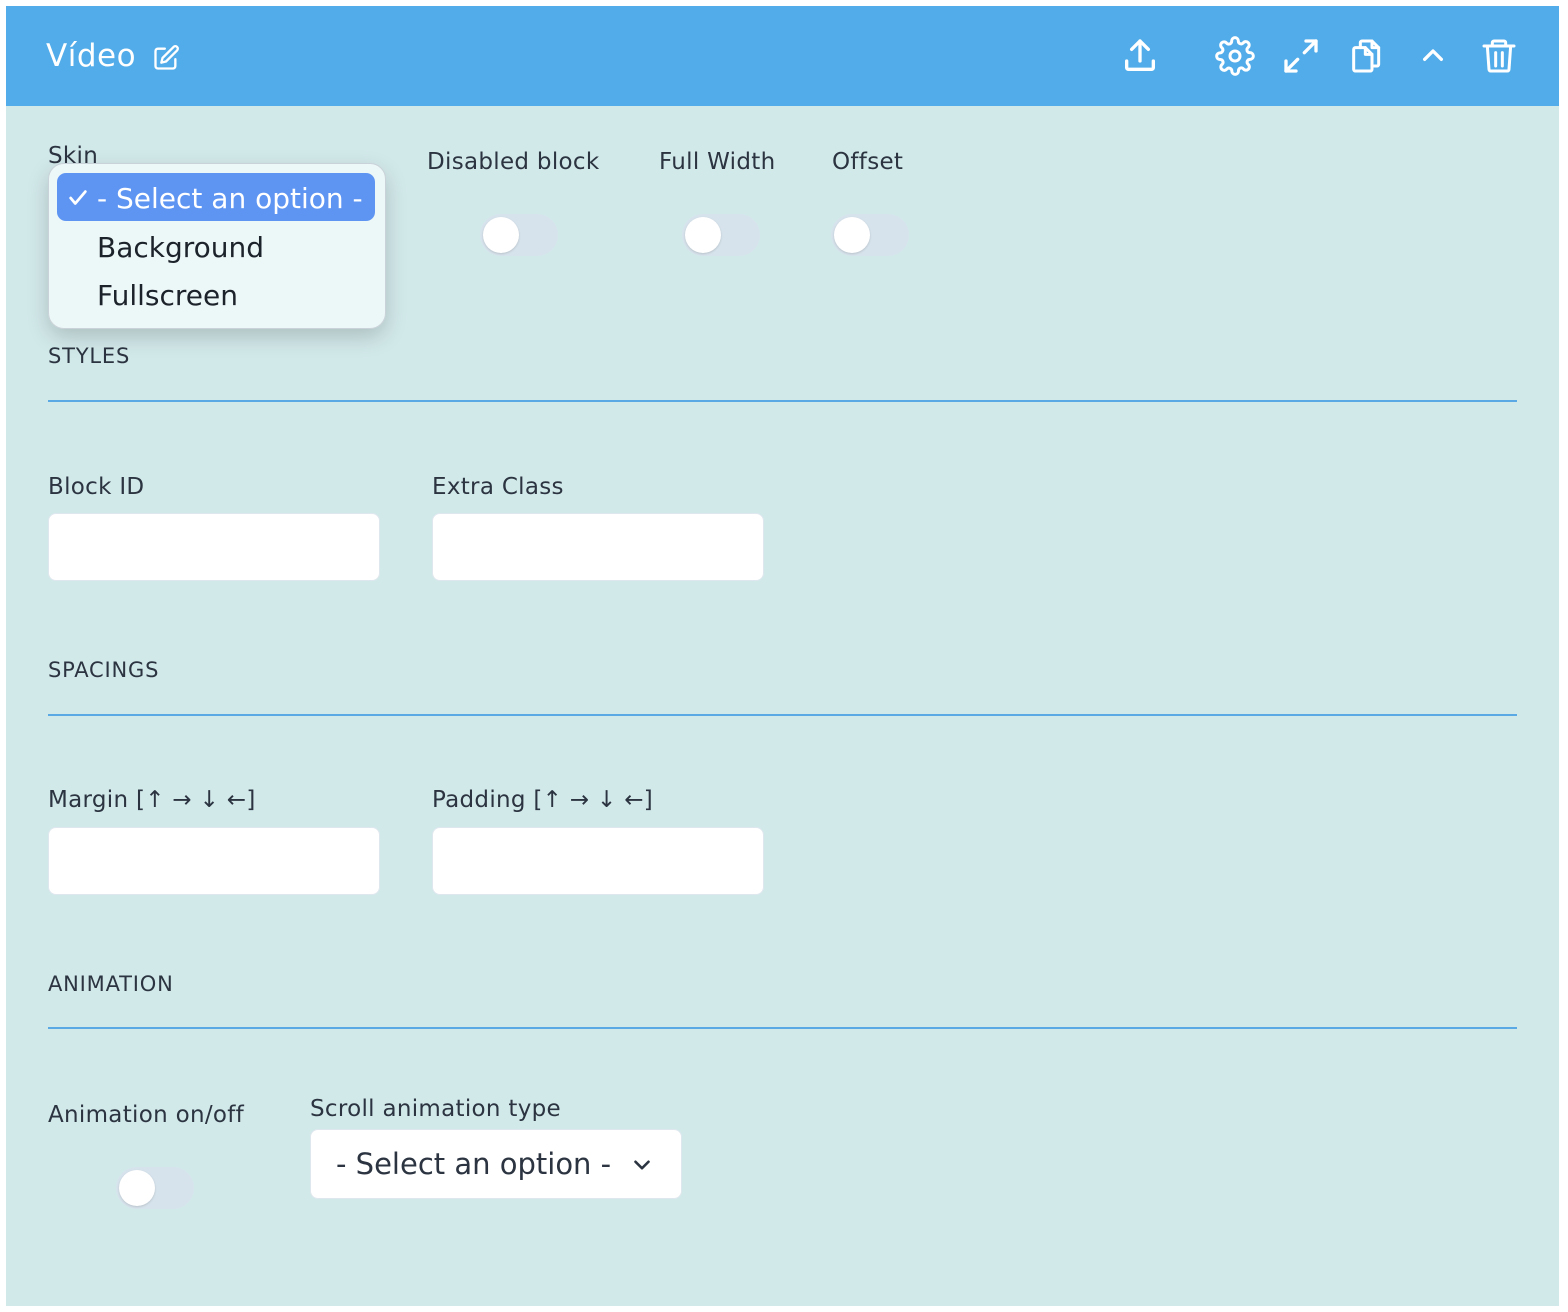 The image size is (1568, 1312). I want to click on skin-option-label: Background, so click(181, 247).